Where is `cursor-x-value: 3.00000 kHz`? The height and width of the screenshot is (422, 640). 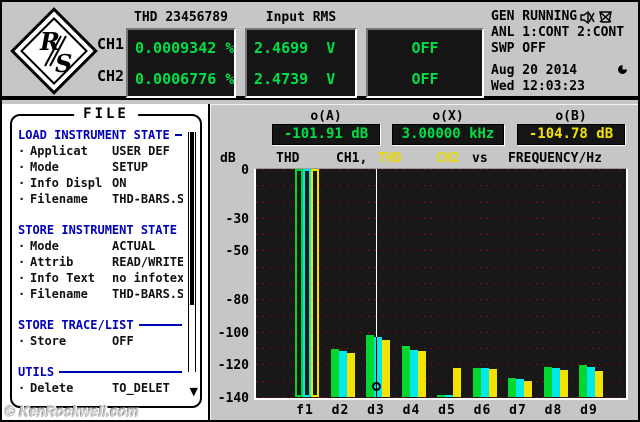 cursor-x-value: 3.00000 kHz is located at coordinates (448, 134).